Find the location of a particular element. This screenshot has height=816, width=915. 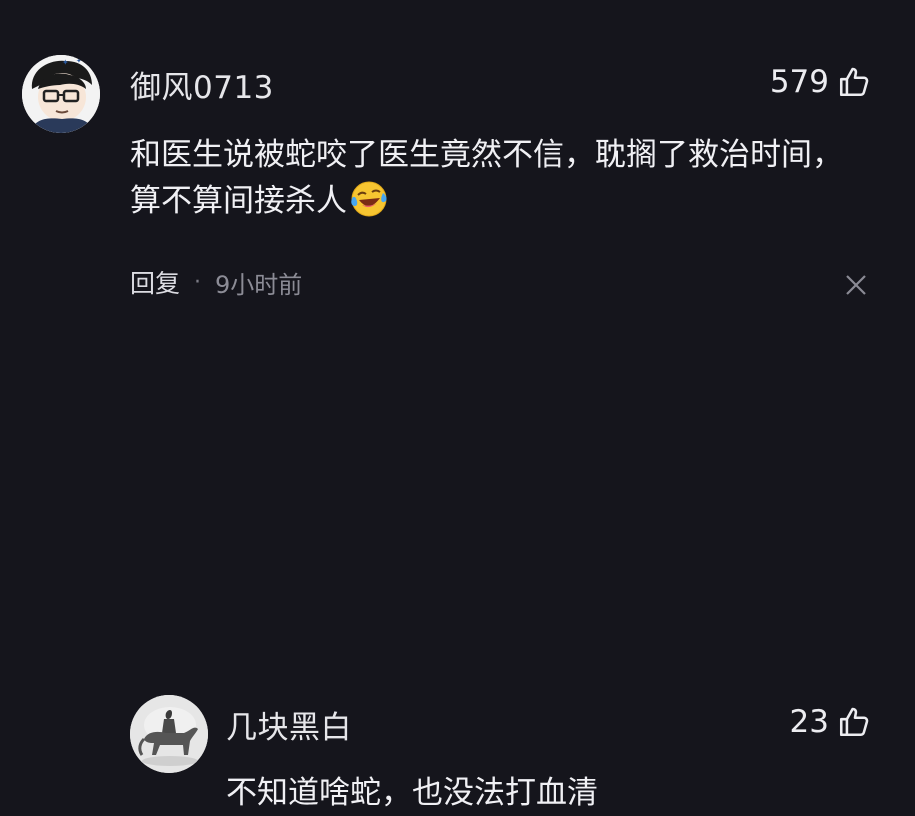

rolling-on-floor-laughing-emoji-icon is located at coordinates (369, 199).